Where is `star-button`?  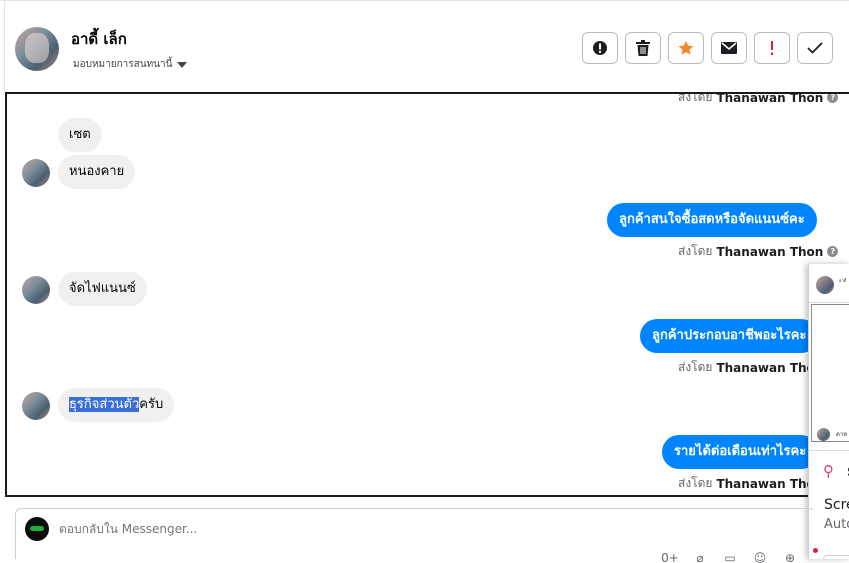 star-button is located at coordinates (686, 48).